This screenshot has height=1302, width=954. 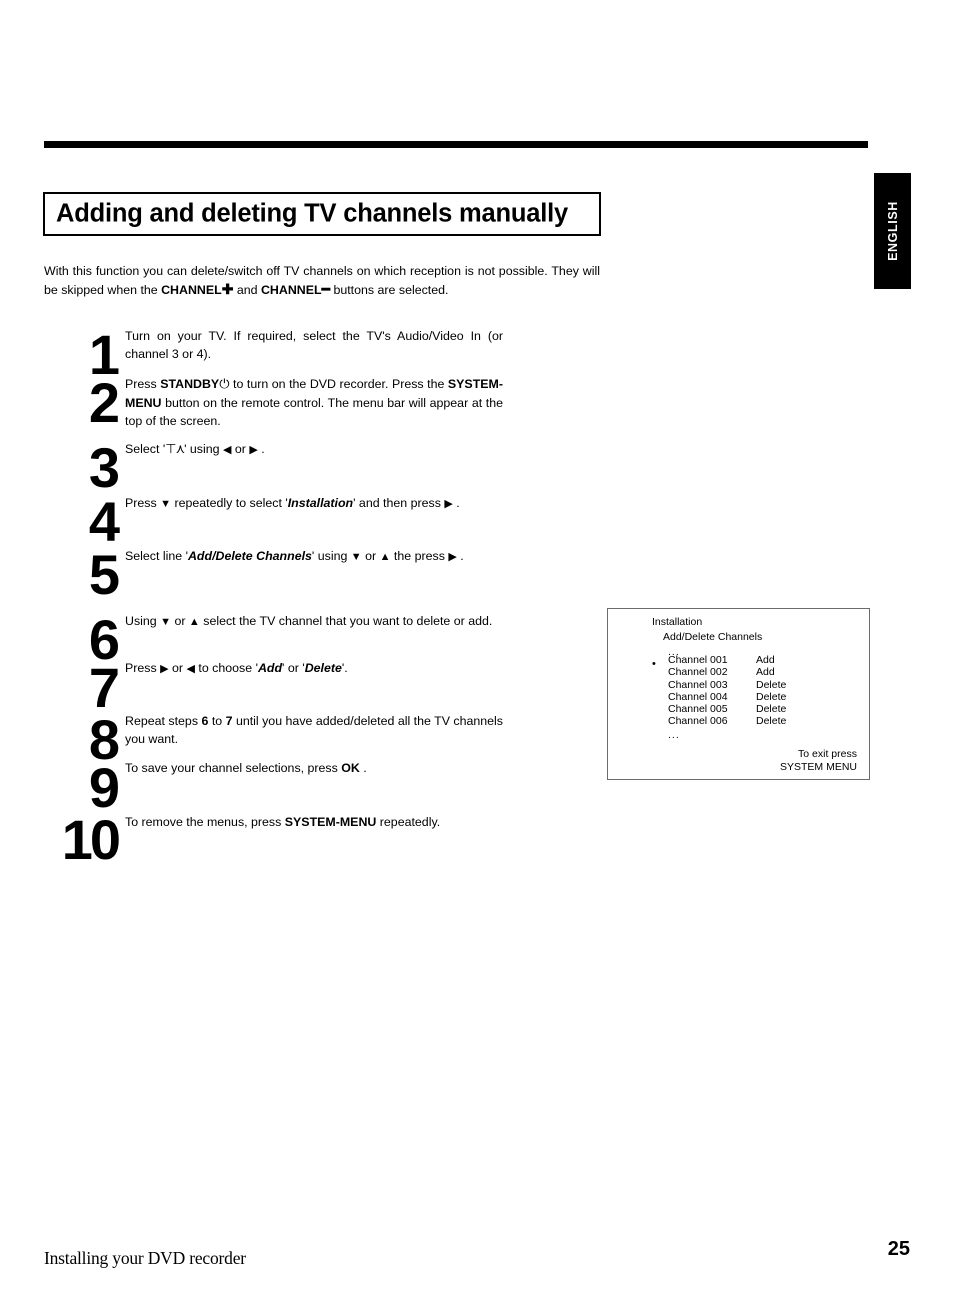 I want to click on step-5-part4: the press, so click(x=419, y=556).